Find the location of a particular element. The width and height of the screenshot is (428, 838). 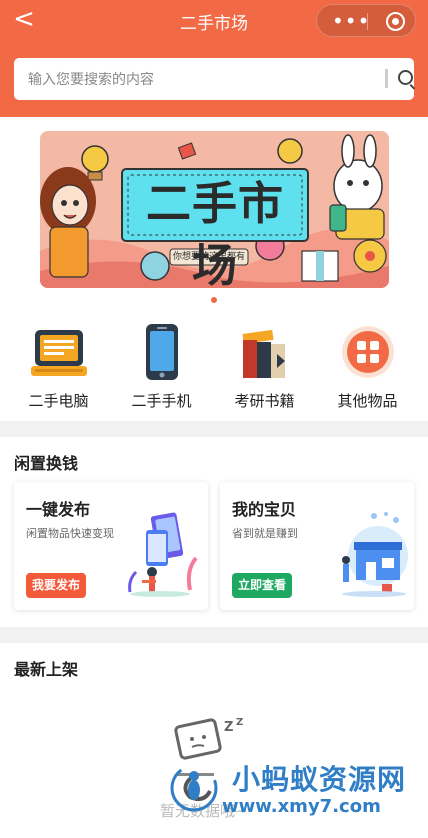

category-label: 二手手机 is located at coordinates (161, 401).